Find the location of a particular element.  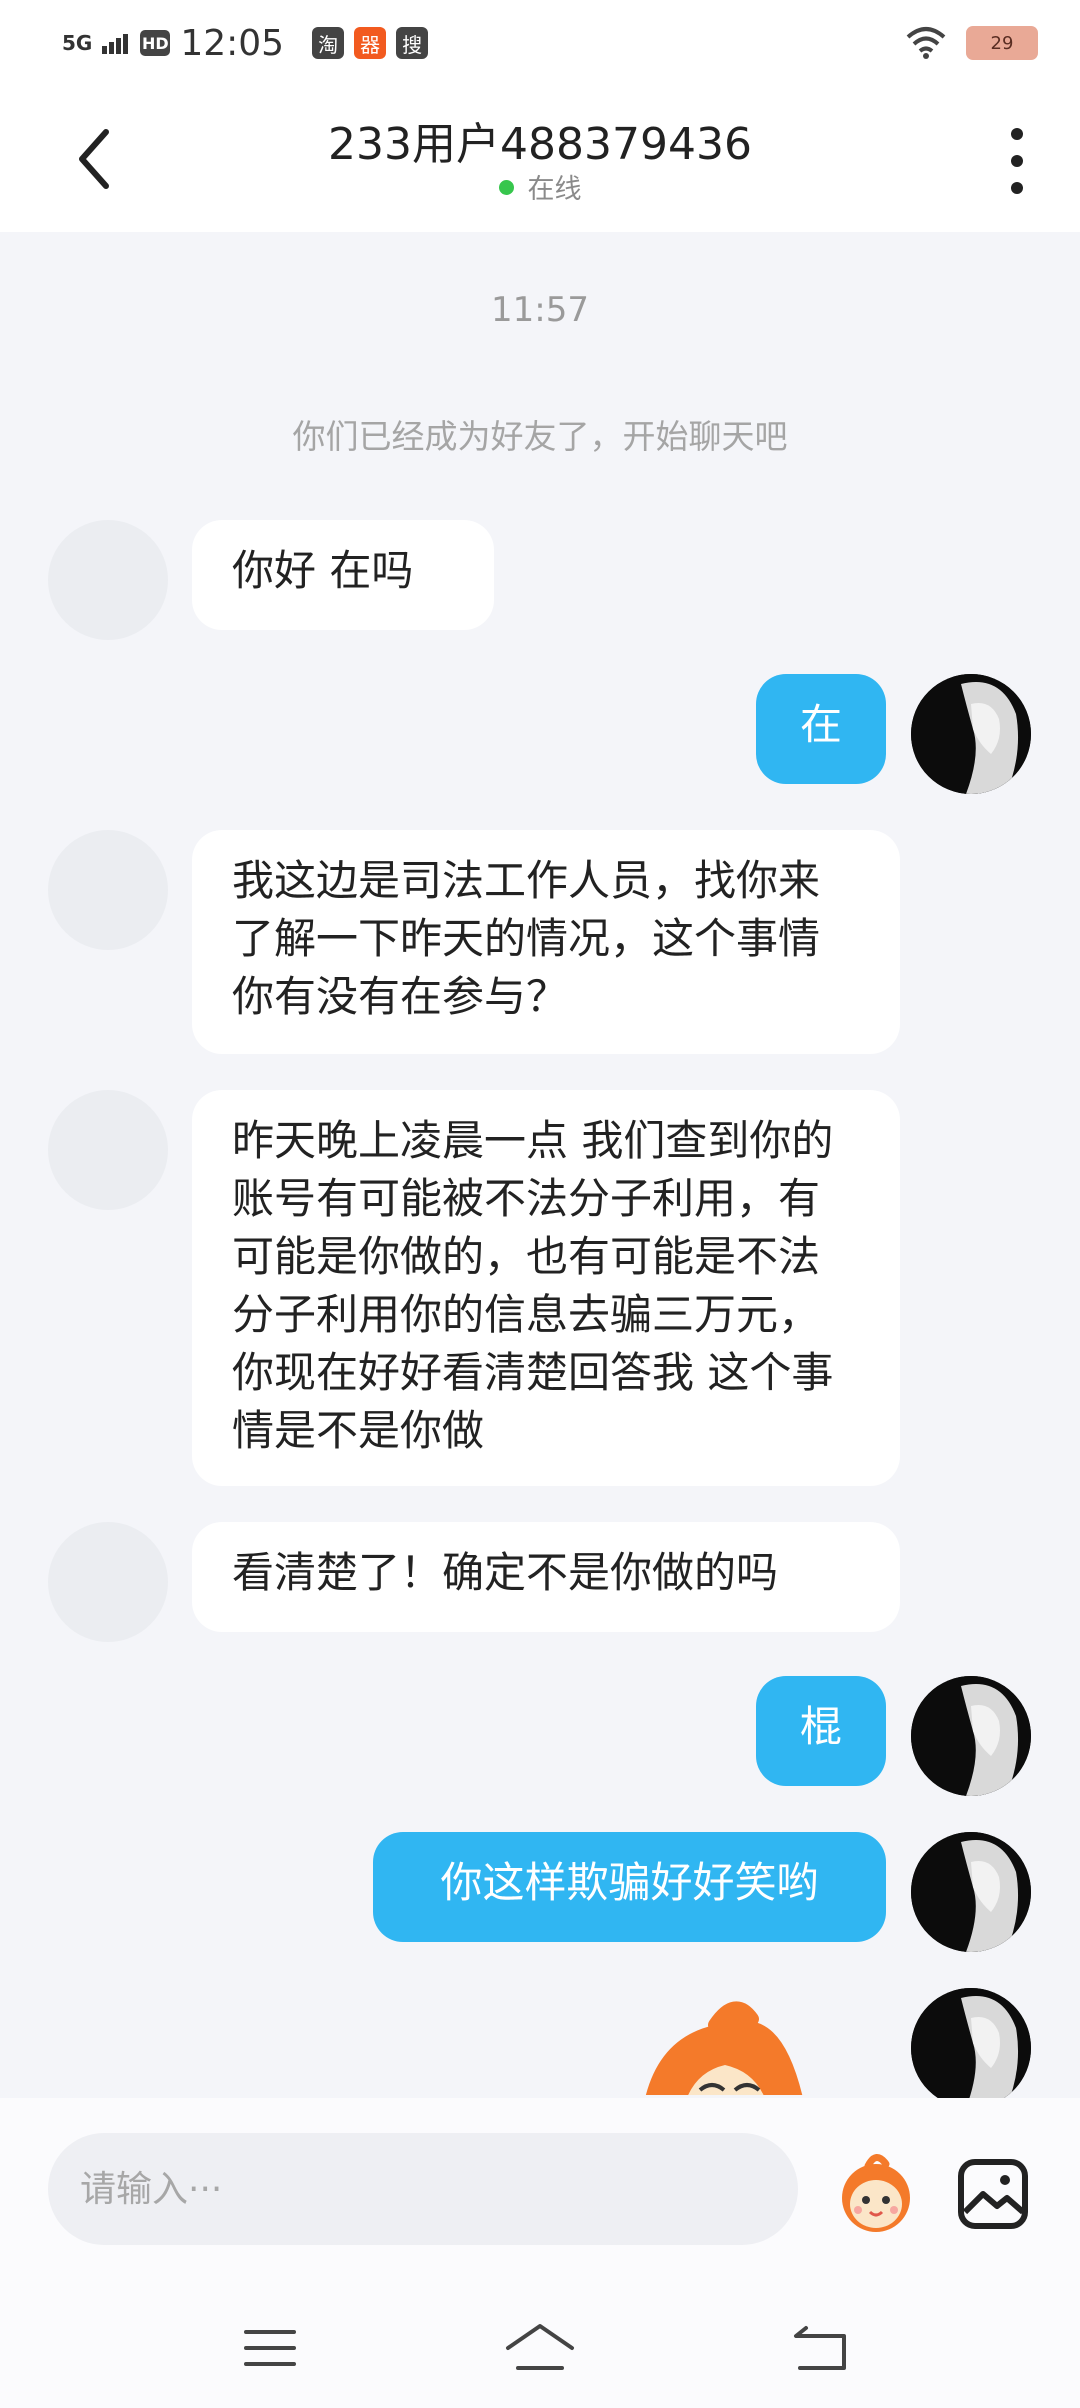

online-dot-icon is located at coordinates (506, 187).